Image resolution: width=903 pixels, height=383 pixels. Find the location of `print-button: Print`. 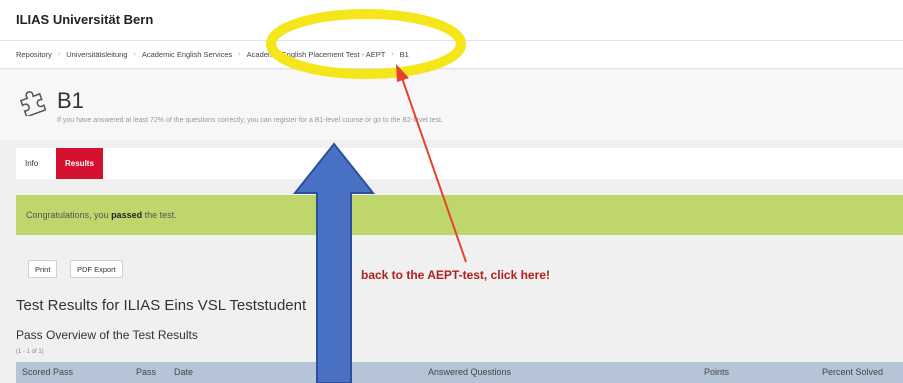

print-button: Print is located at coordinates (43, 269).